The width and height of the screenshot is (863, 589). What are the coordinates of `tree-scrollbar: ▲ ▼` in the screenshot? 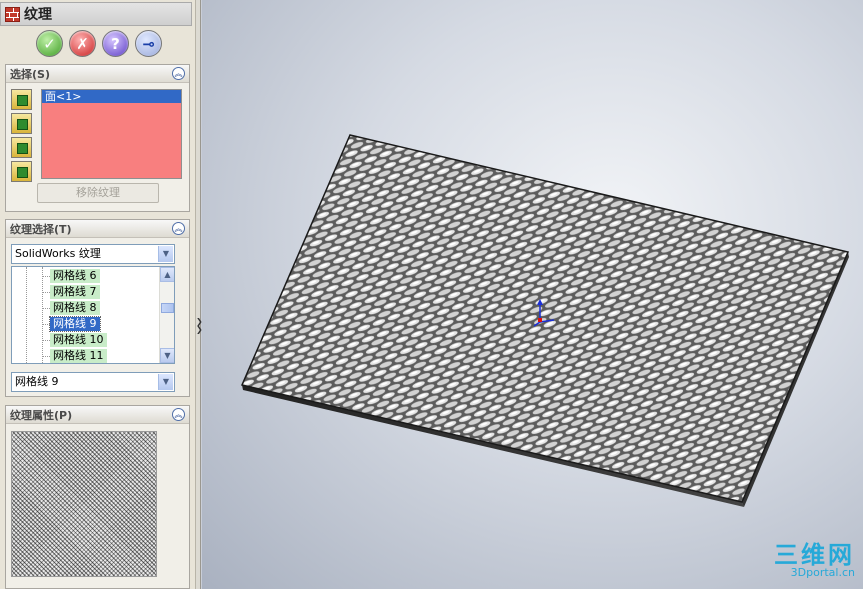 It's located at (166, 315).